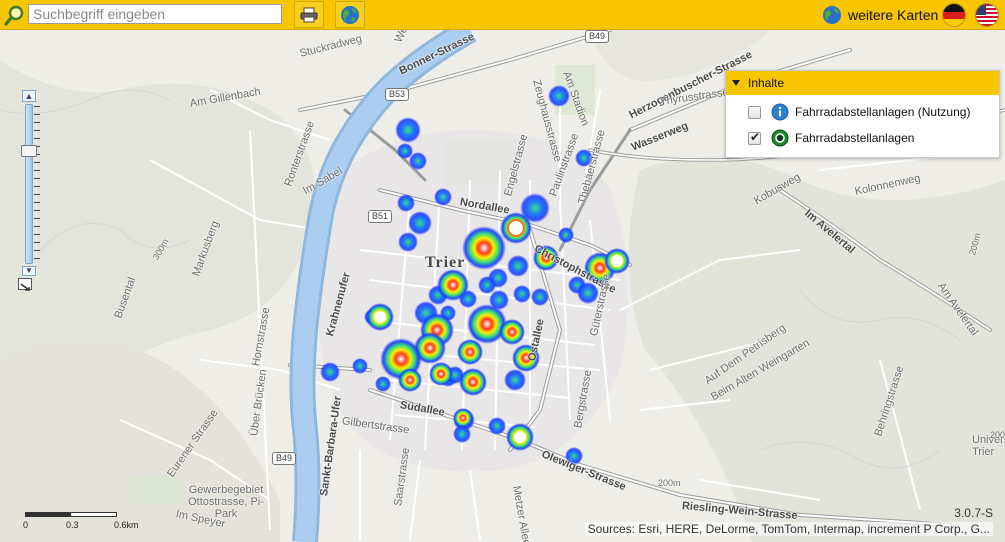 Image resolution: width=1005 pixels, height=542 pixels. Describe the element at coordinates (855, 138) in the screenshot. I see `layer-label: Fahrradabstellanlagen` at that location.